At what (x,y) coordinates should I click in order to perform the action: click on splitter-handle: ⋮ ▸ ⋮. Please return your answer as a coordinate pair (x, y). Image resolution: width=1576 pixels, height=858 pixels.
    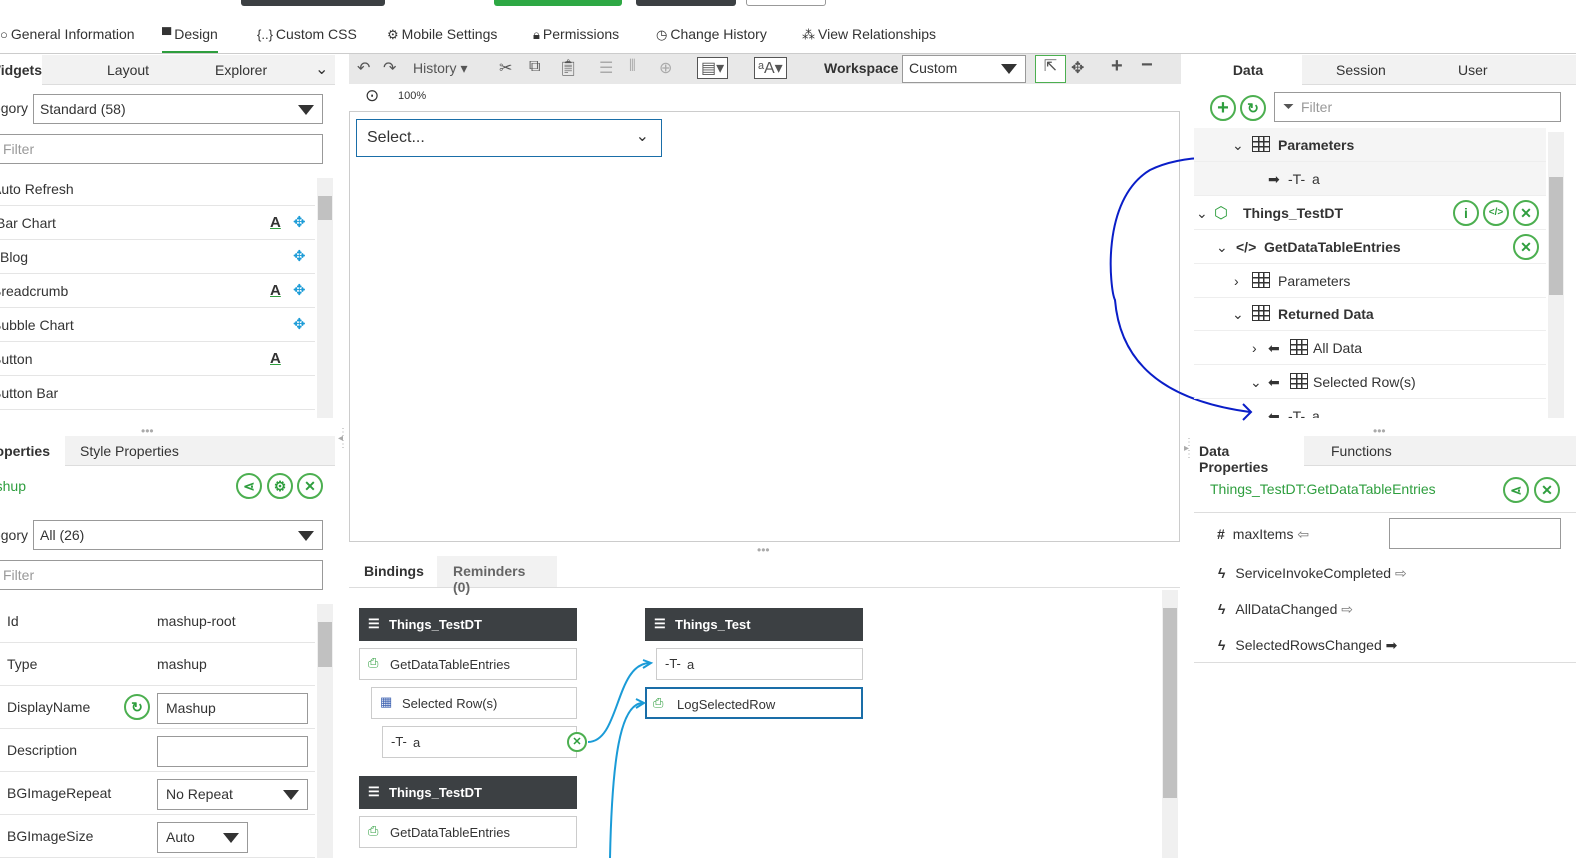
    Looking at the image, I should click on (1189, 449).